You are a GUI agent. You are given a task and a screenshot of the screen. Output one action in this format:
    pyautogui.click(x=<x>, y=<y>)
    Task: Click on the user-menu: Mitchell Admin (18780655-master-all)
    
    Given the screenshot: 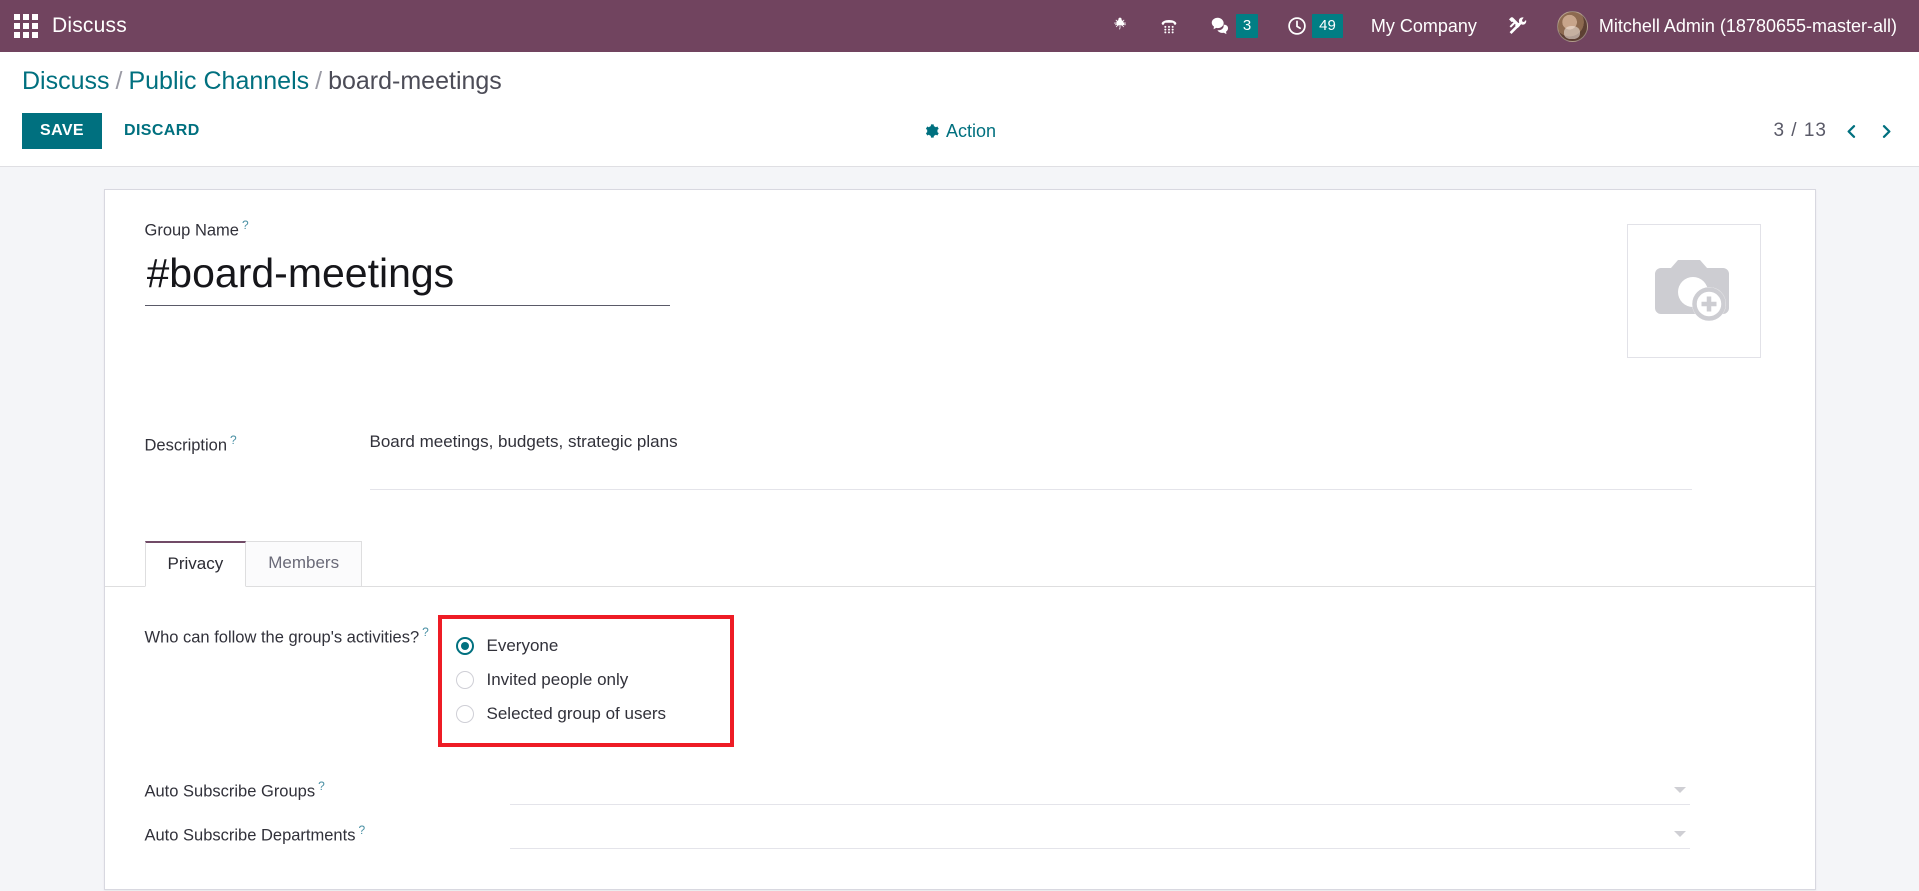 What is the action you would take?
    pyautogui.click(x=1723, y=26)
    